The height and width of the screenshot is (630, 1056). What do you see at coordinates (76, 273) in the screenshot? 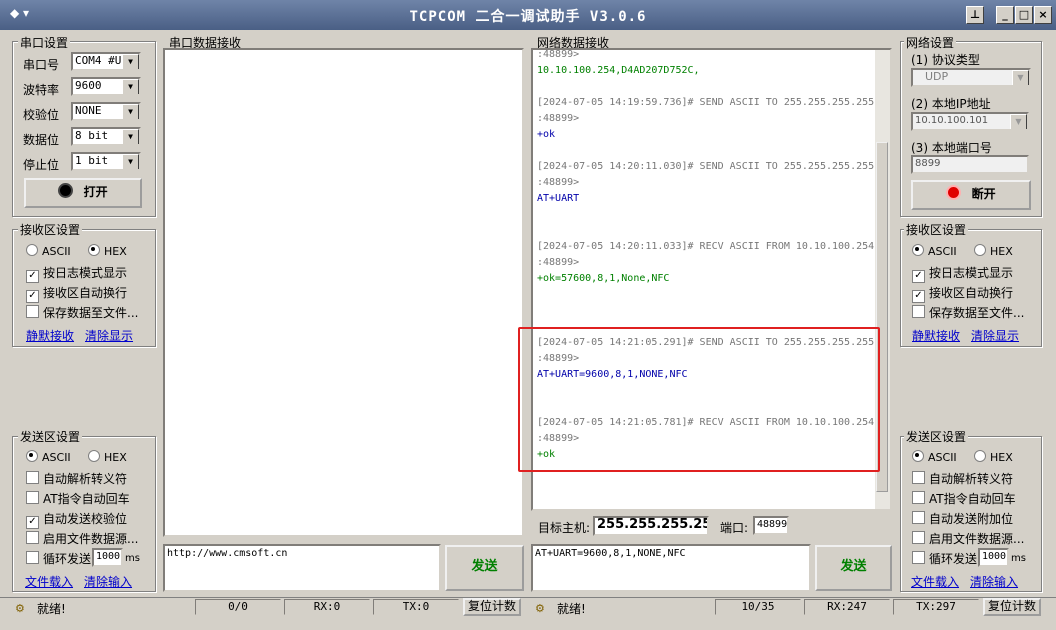
I see `left-log-mode-checkbox: ✓ 按日志模式显示` at bounding box center [76, 273].